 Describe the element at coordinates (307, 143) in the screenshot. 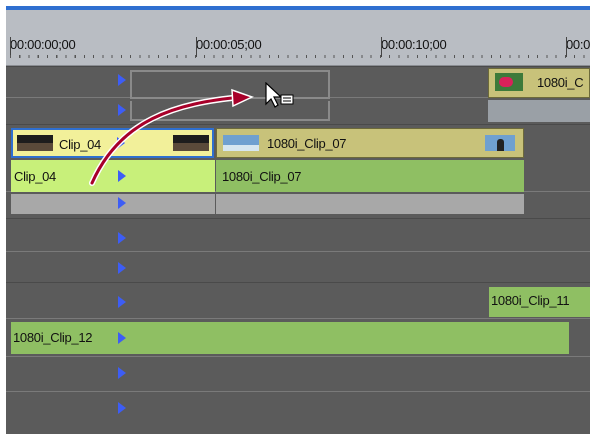

I see `clip07-video-label: 1080i_Clip_07` at that location.